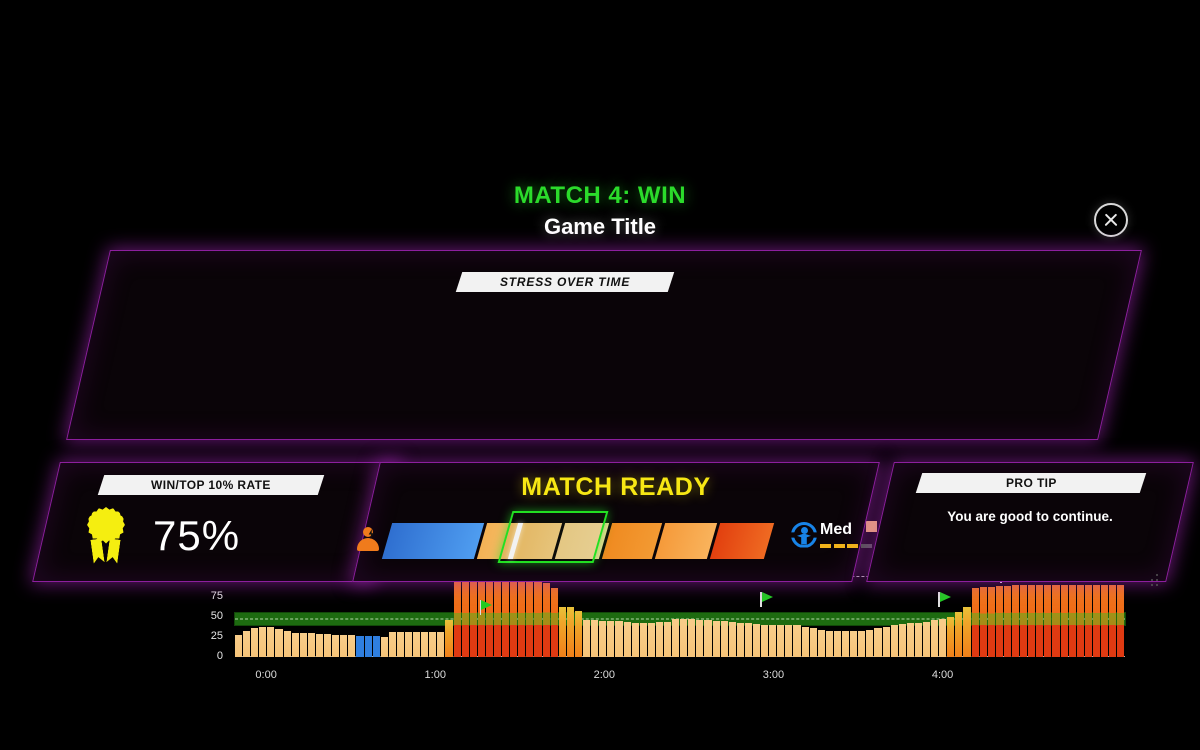 Image resolution: width=1200 pixels, height=750 pixels. I want to click on y-tick-label: 50, so click(216, 616).